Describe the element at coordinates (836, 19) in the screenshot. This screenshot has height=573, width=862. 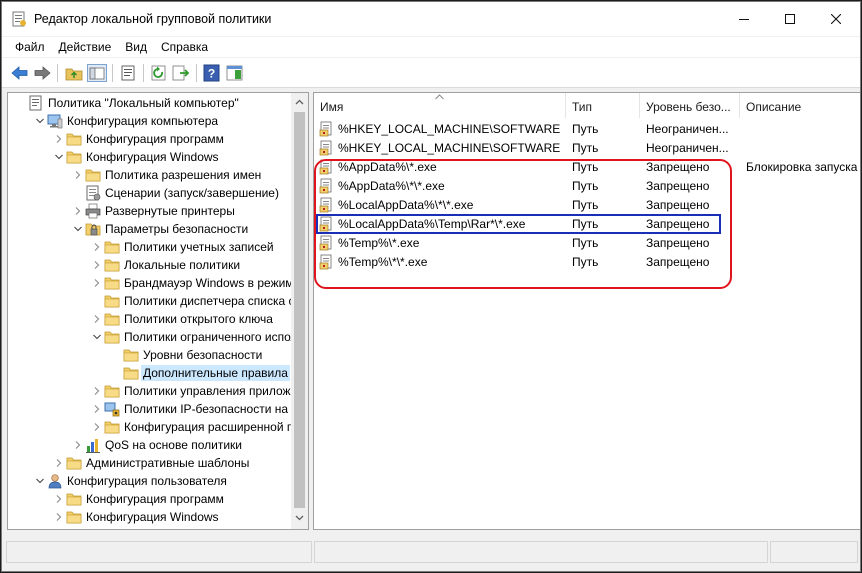
I see `close-button` at that location.